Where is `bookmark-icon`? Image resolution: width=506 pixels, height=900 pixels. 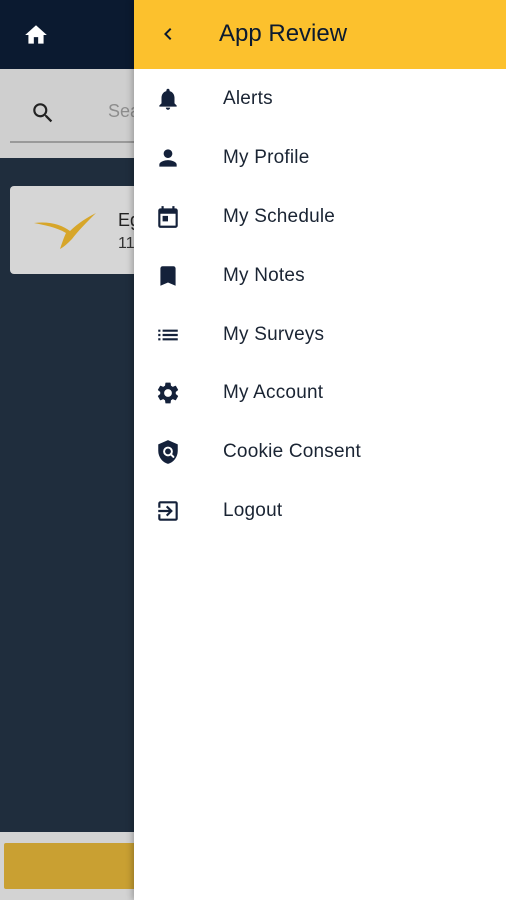
bookmark-icon is located at coordinates (168, 276).